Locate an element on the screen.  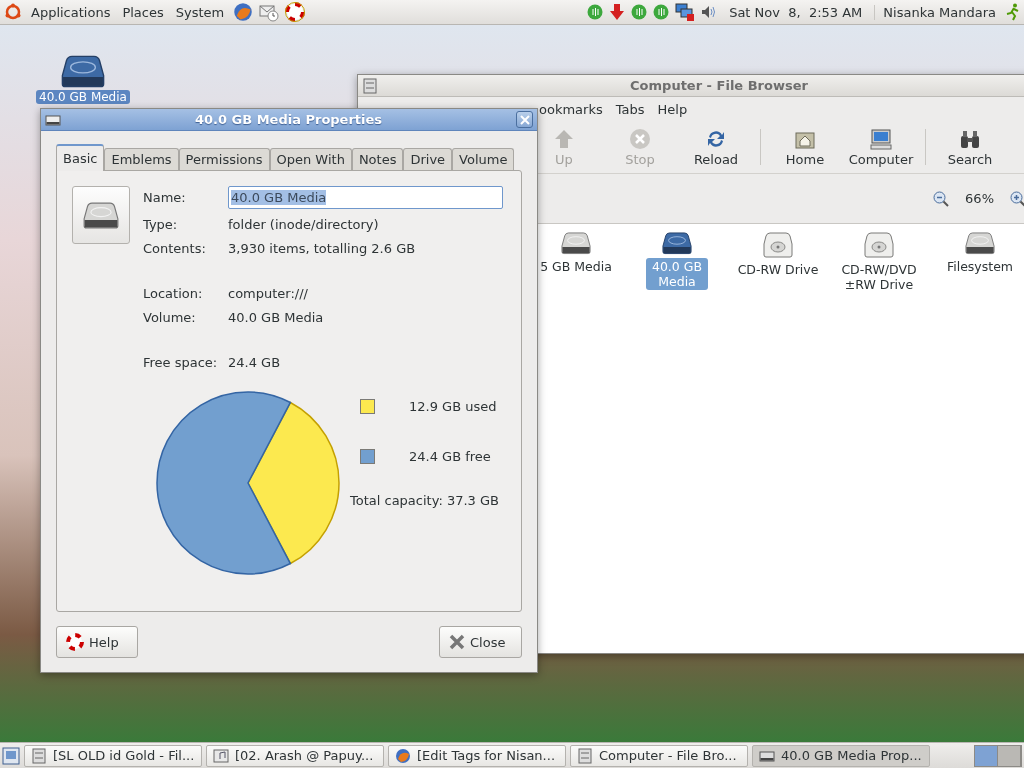
clock: Sat Nov 8, 2:53 AM is located at coordinates (796, 12).